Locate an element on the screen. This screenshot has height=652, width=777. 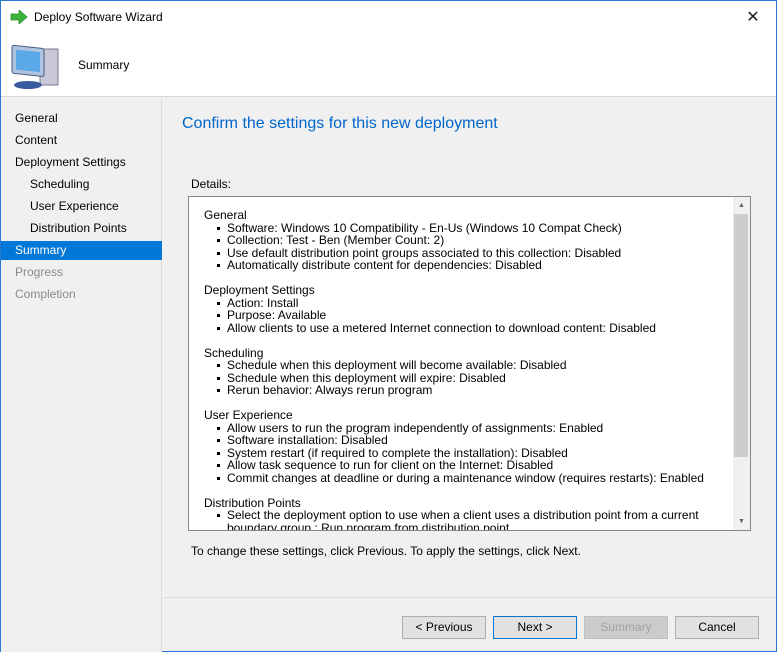
vertical-scrollbar: ▲ ▼ is located at coordinates (741, 363).